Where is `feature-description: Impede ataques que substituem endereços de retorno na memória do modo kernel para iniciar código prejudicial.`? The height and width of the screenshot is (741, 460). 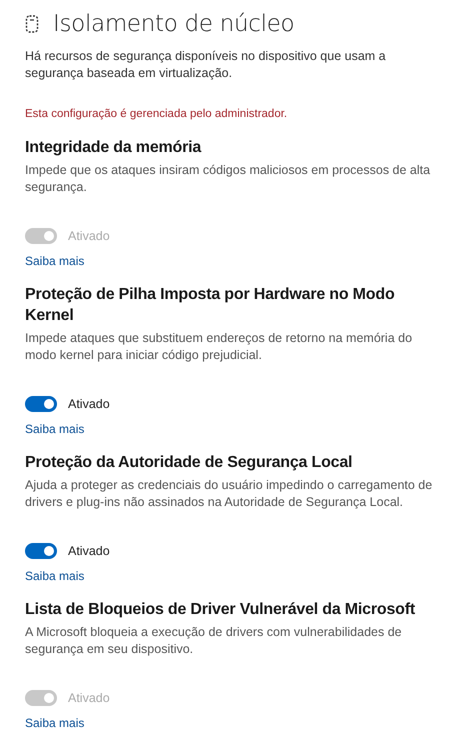
feature-description: Impede ataques que substituem endereços de retorno na memória do modo kernel para iniciar código prejudicial. is located at coordinates (219, 347).